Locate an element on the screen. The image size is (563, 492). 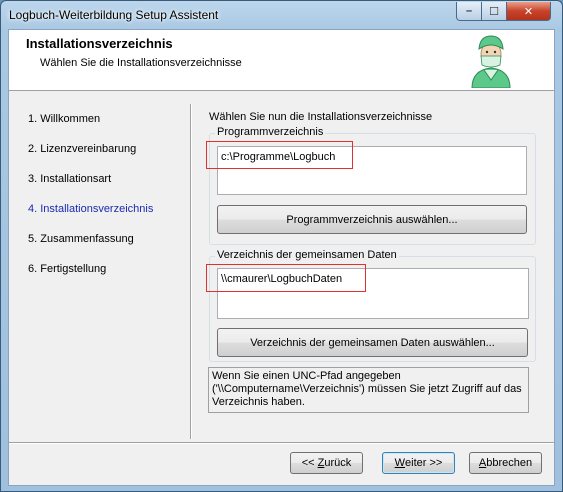
cancel-accesskey: A is located at coordinates (482, 463).